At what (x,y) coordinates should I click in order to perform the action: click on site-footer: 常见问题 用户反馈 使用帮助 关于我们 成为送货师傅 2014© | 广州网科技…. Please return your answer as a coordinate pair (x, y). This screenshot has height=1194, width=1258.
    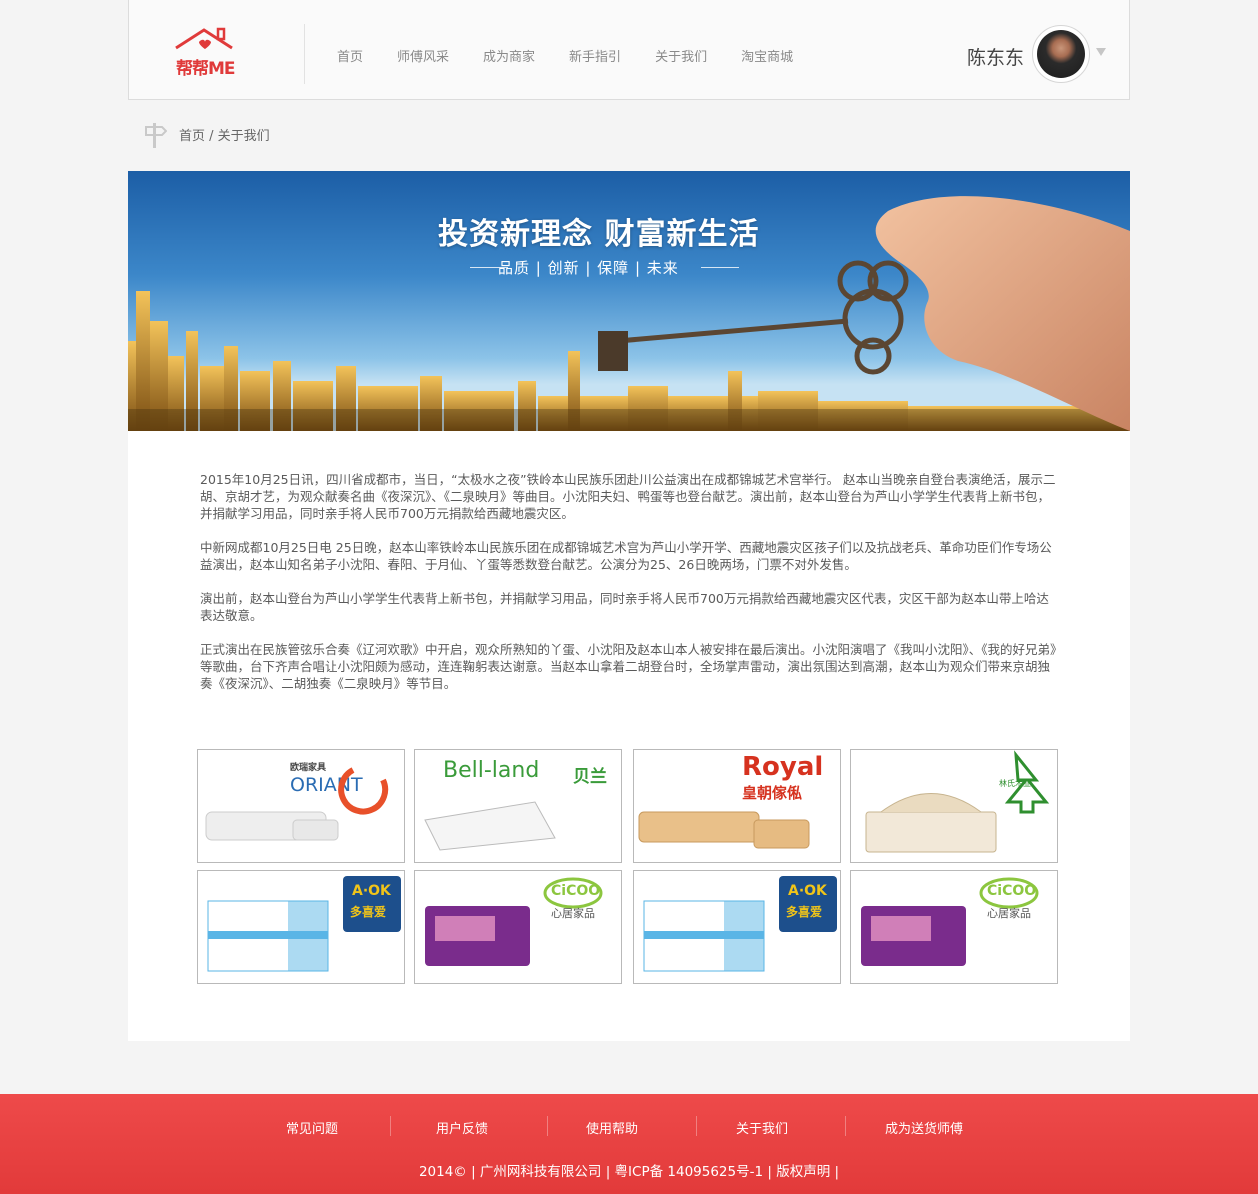
    Looking at the image, I should click on (629, 1144).